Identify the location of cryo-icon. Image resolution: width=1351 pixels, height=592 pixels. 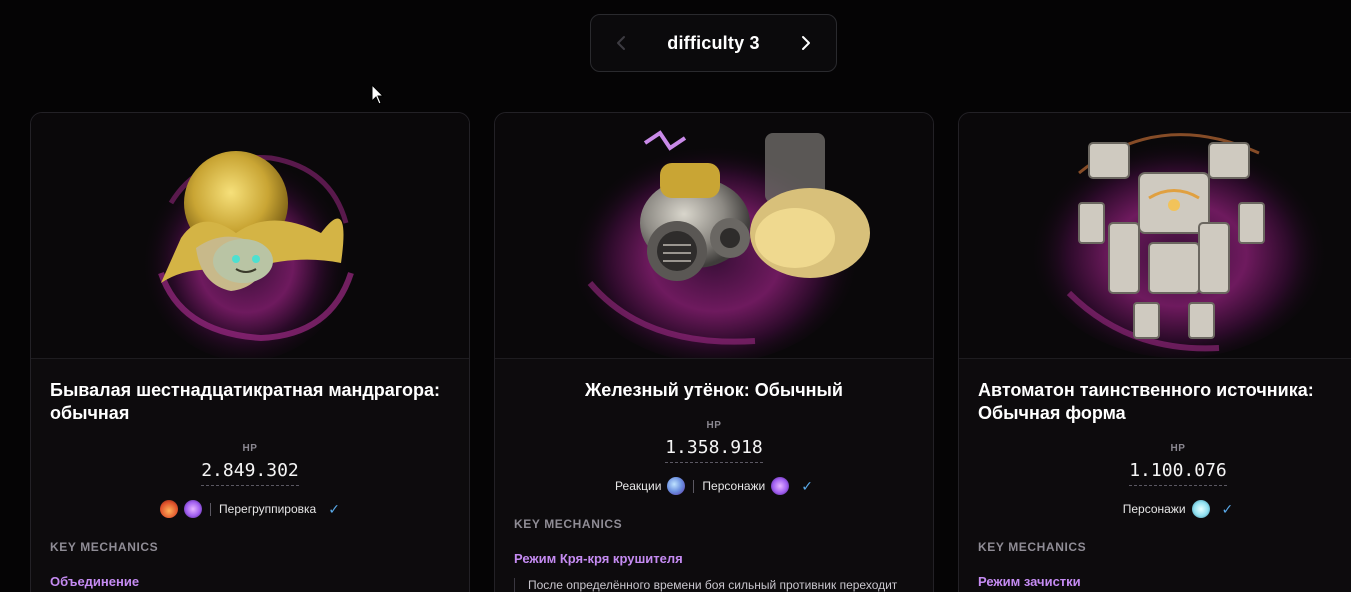
(1200, 509).